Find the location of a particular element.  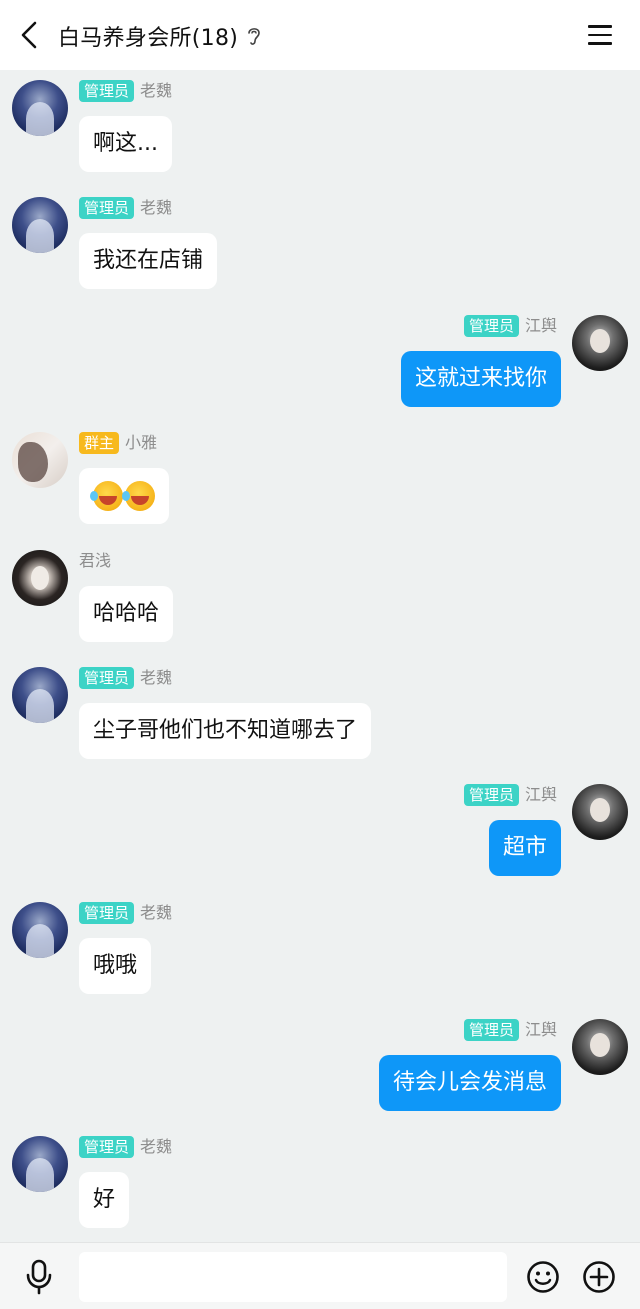

message-input-bar is located at coordinates (320, 1275).